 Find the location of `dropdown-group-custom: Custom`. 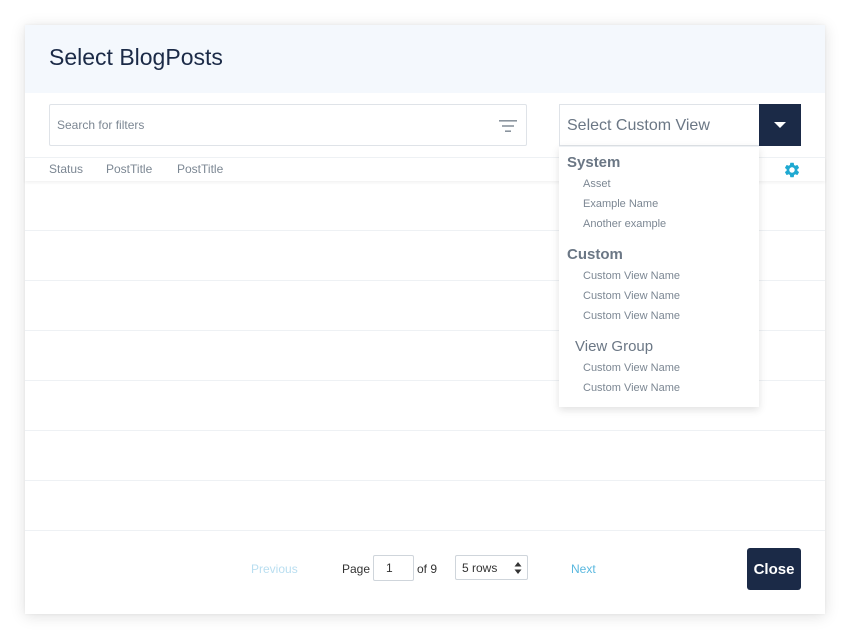

dropdown-group-custom: Custom is located at coordinates (595, 254).